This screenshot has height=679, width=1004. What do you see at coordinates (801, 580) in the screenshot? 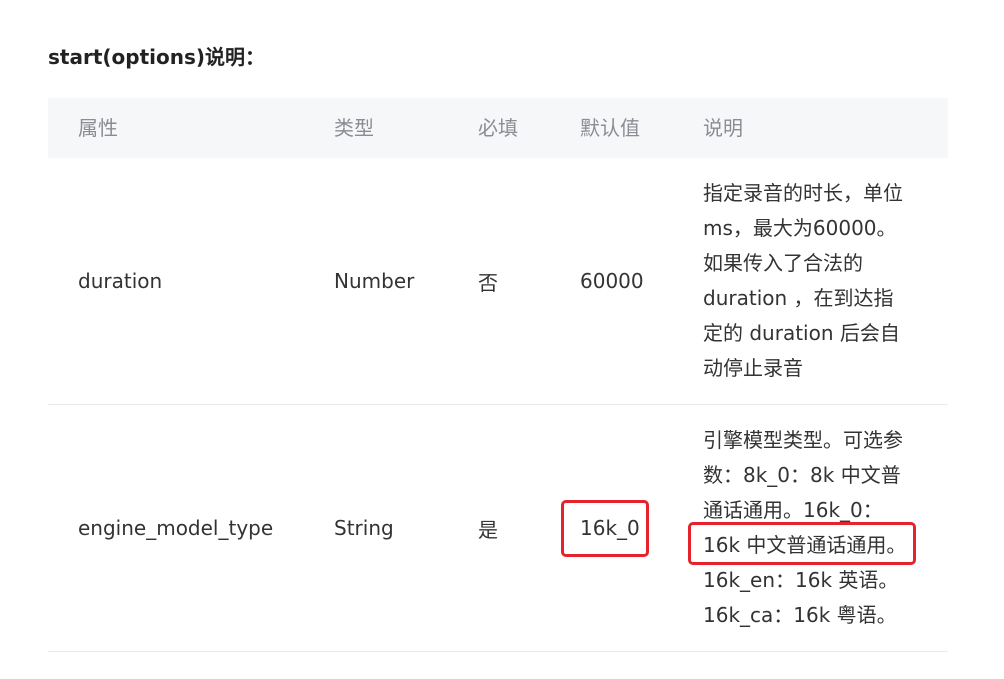
I see `description-line: 16k_en：16k 英语。` at bounding box center [801, 580].